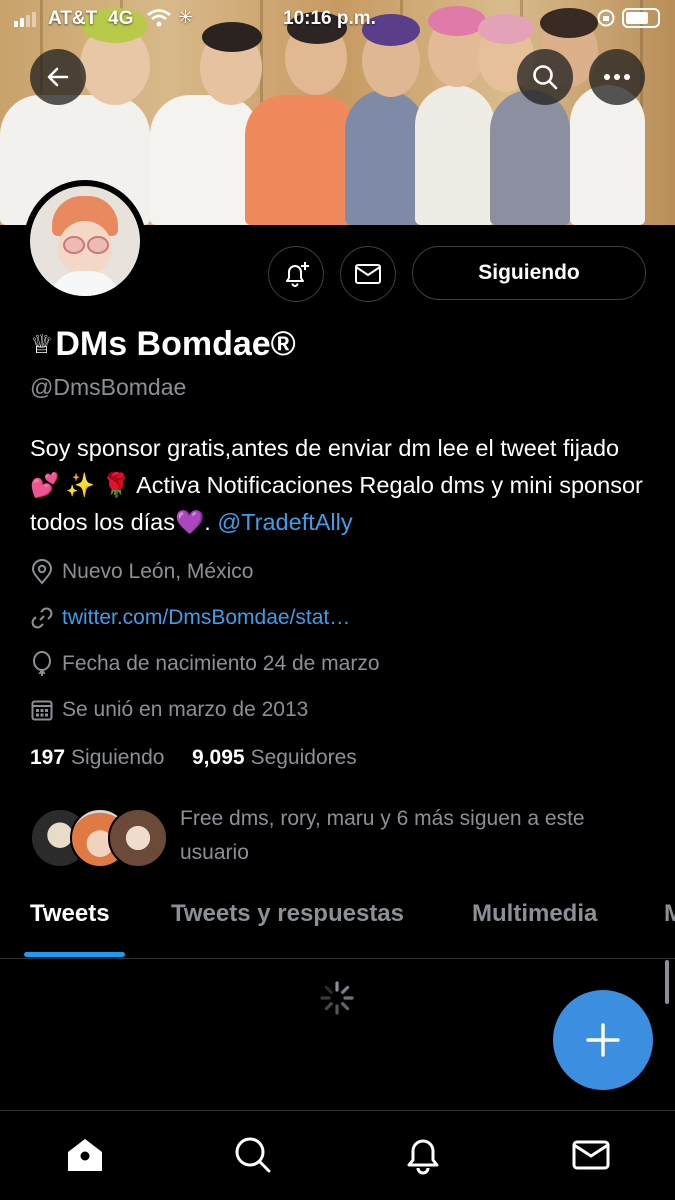  What do you see at coordinates (175, 343) in the screenshot?
I see `display-name: DMs Bomdae®` at bounding box center [175, 343].